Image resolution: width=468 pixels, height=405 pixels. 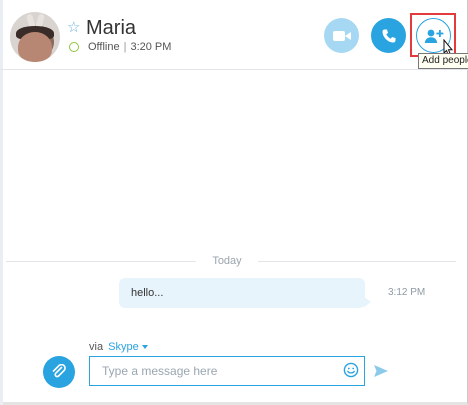 What do you see at coordinates (75, 28) in the screenshot?
I see `favorite-star-icon: ☆` at bounding box center [75, 28].